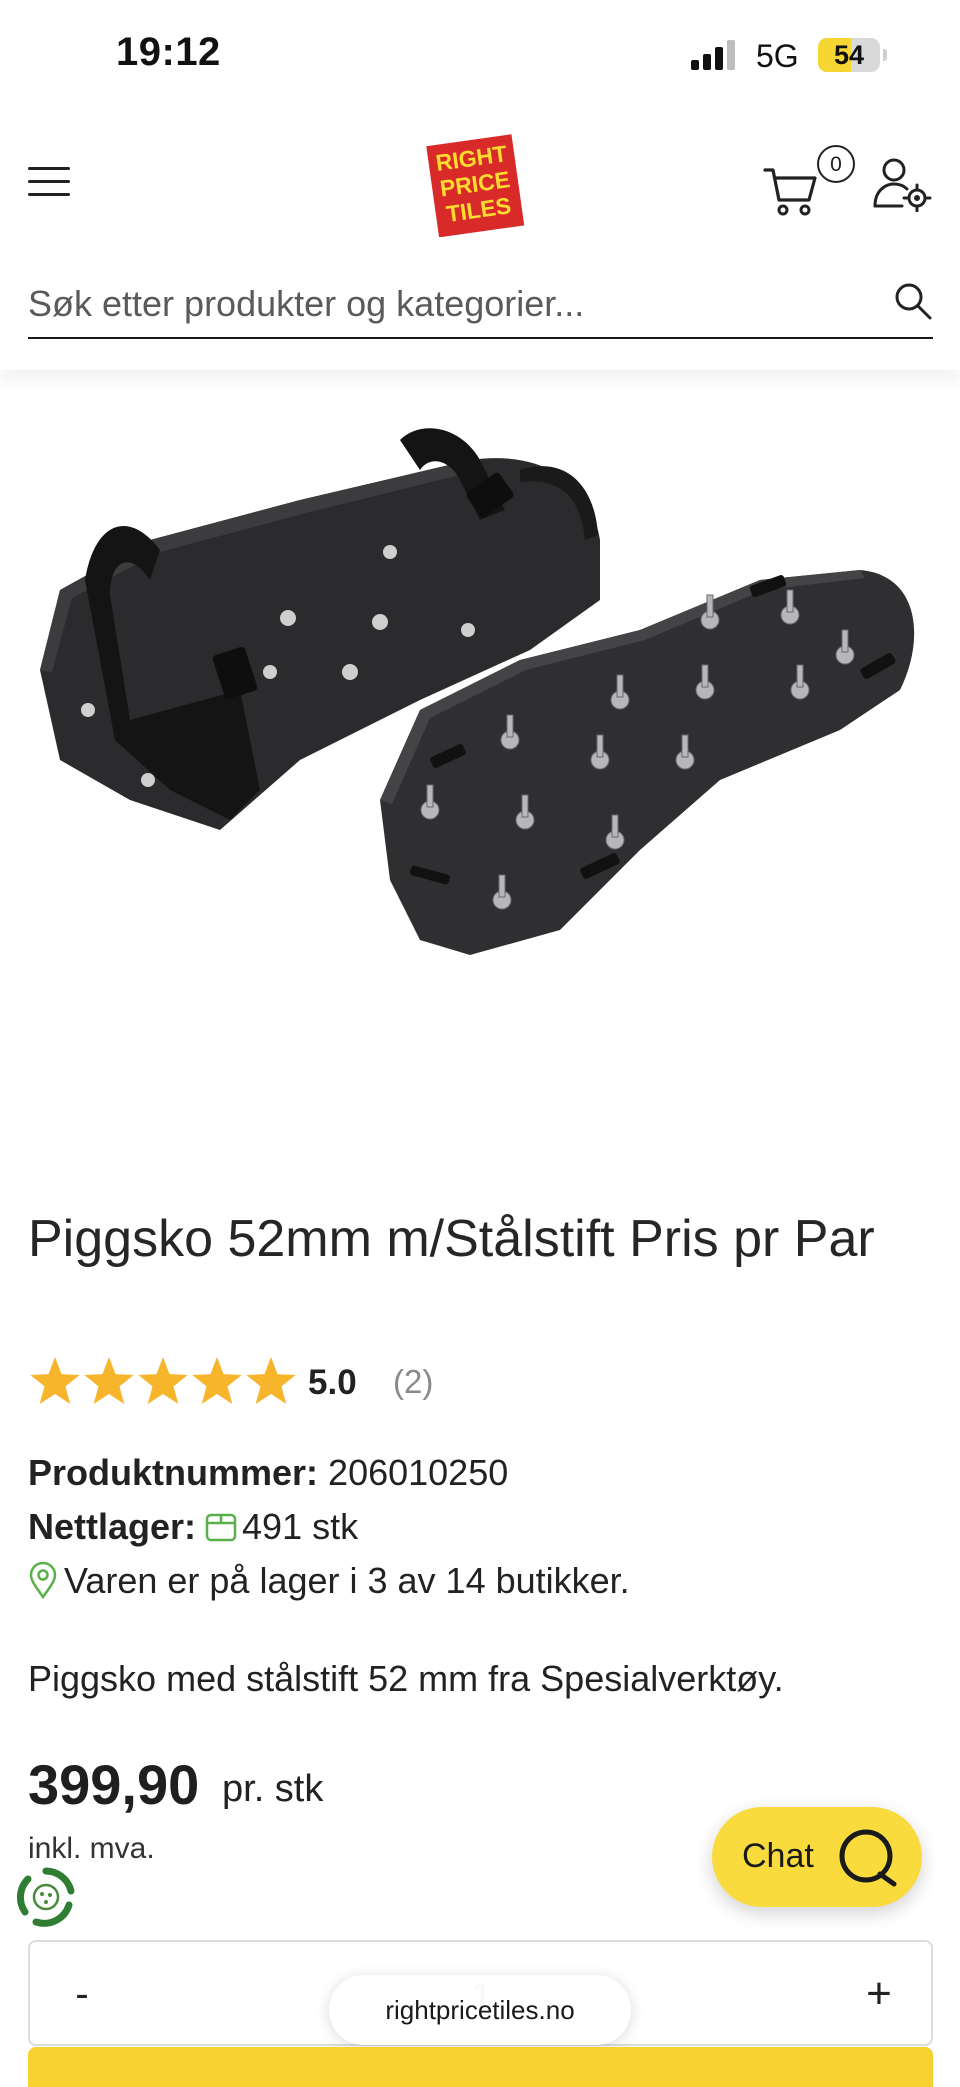  I want to click on product-number-label: Produktnummer:, so click(173, 1472).